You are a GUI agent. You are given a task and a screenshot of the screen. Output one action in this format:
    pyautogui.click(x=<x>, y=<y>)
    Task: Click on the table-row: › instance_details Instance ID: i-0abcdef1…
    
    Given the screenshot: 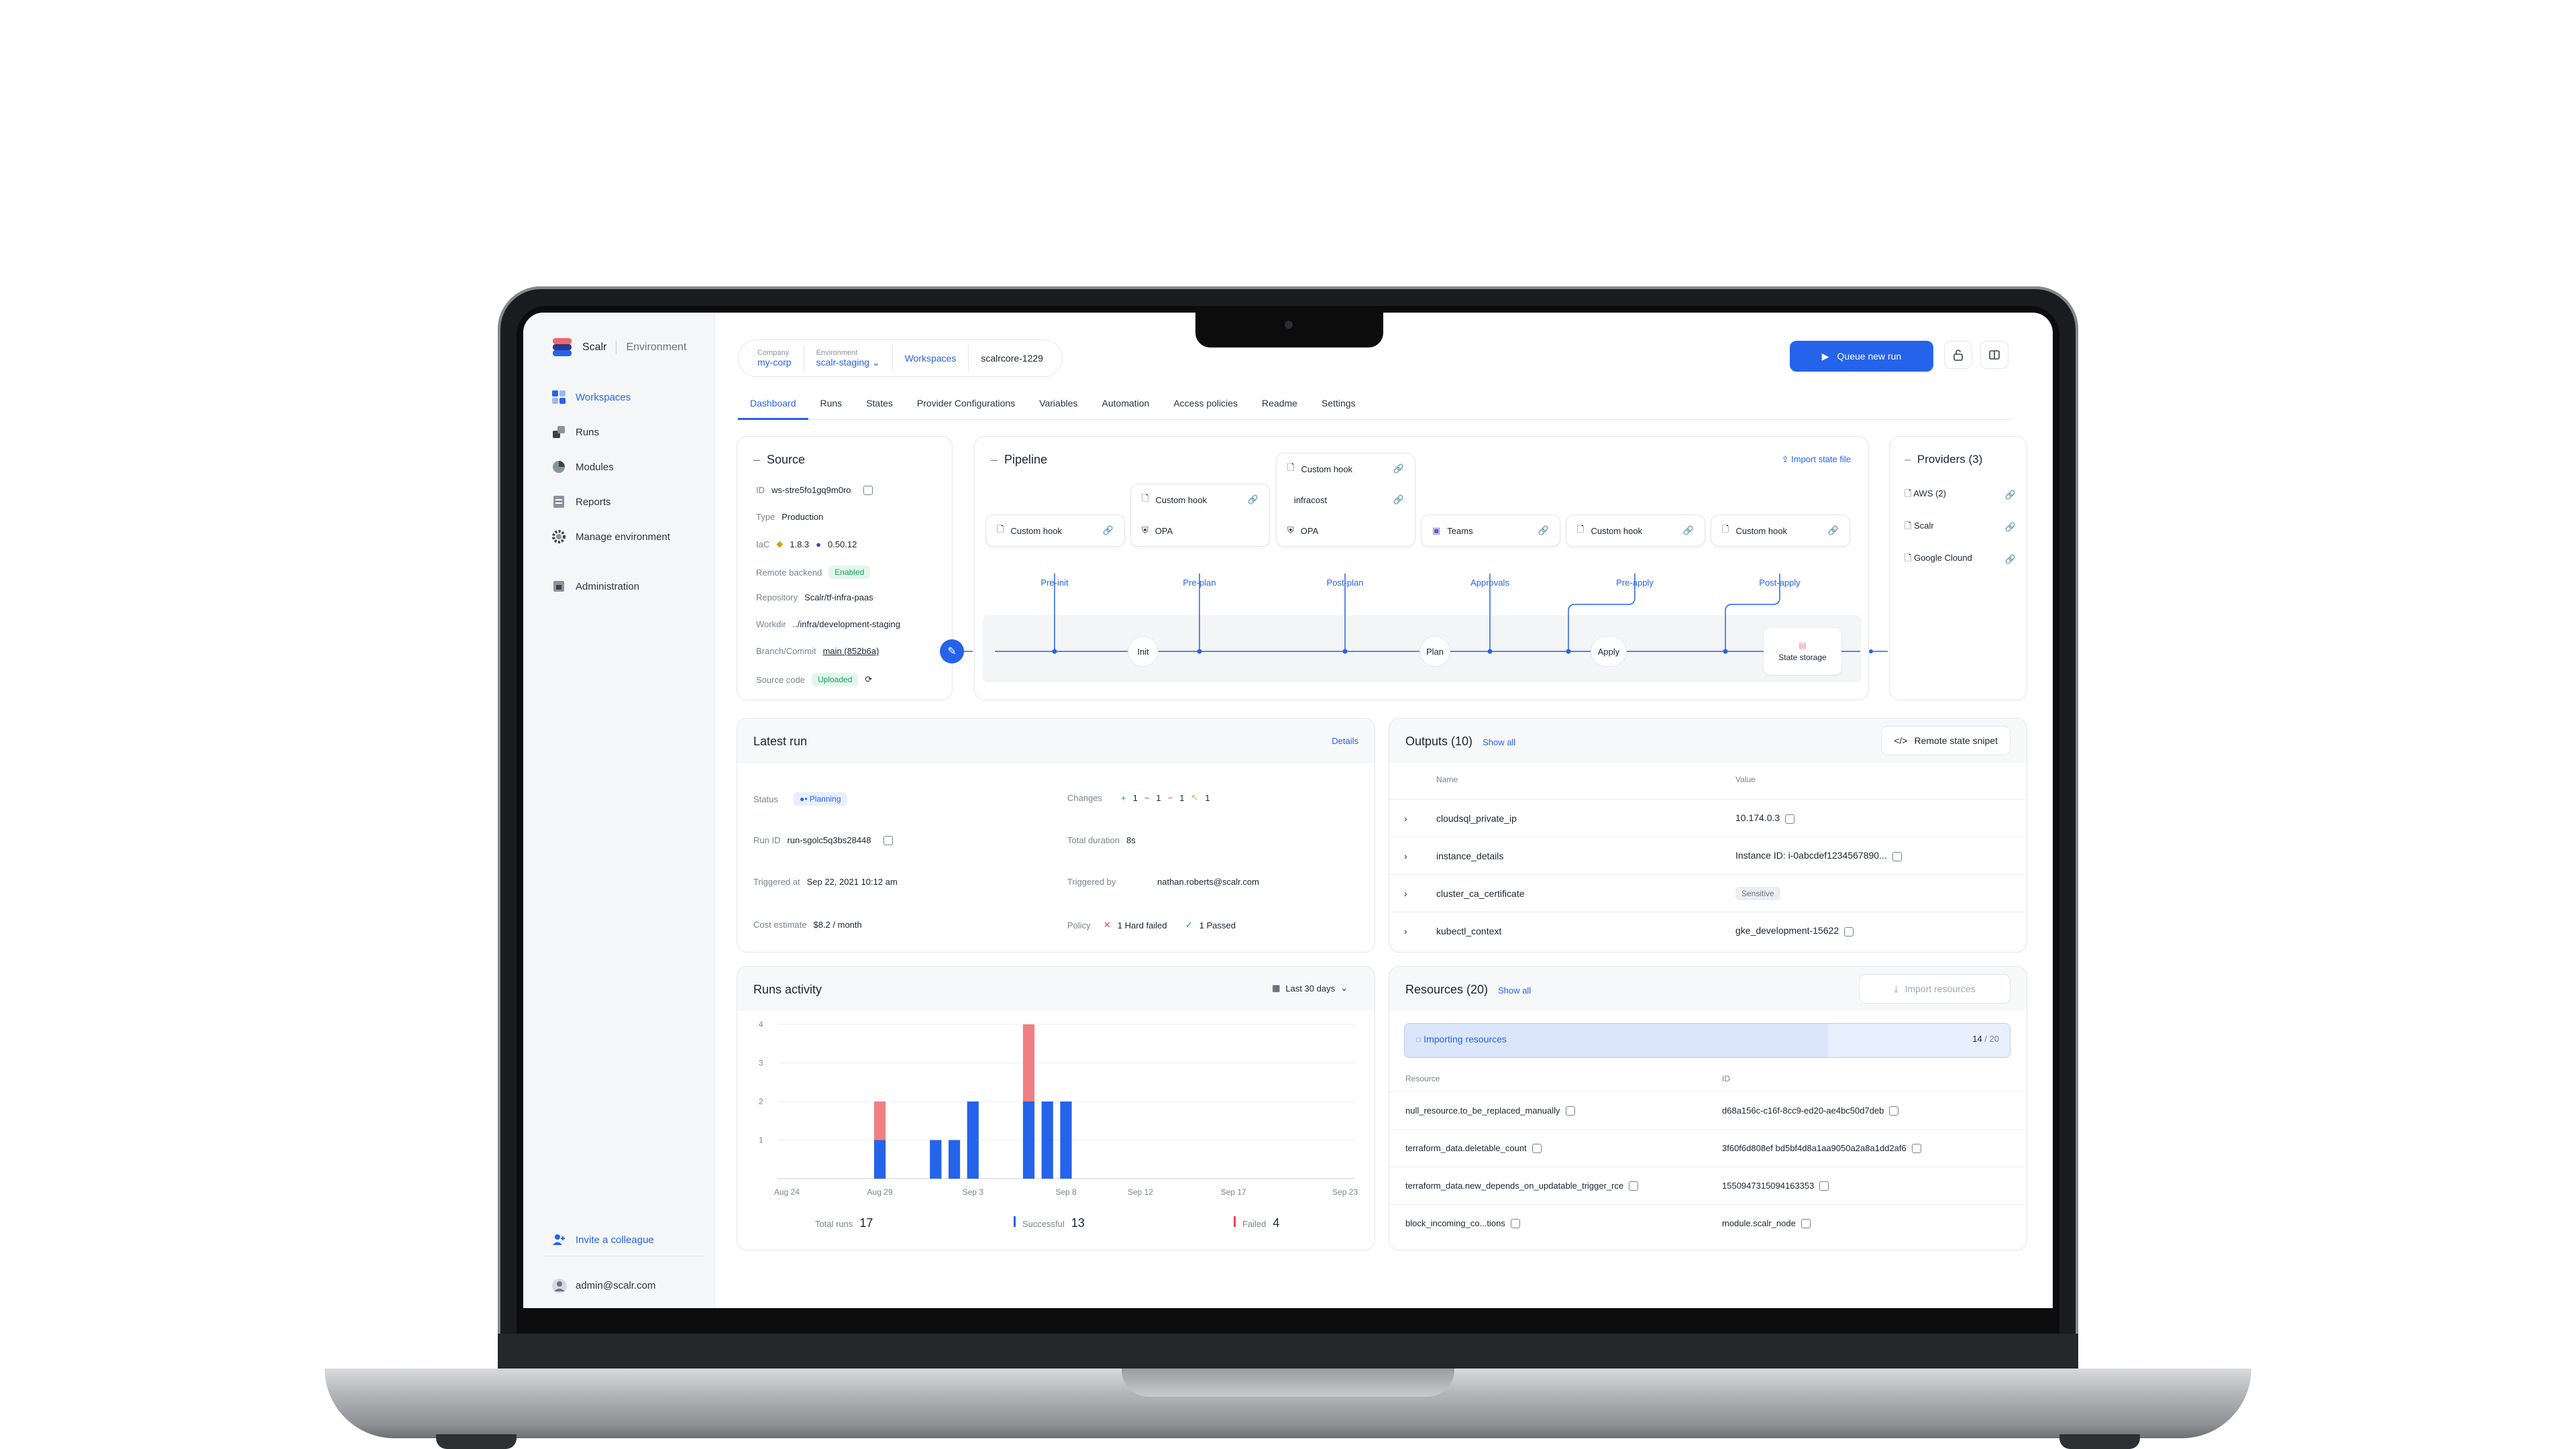 What is the action you would take?
    pyautogui.click(x=1708, y=855)
    